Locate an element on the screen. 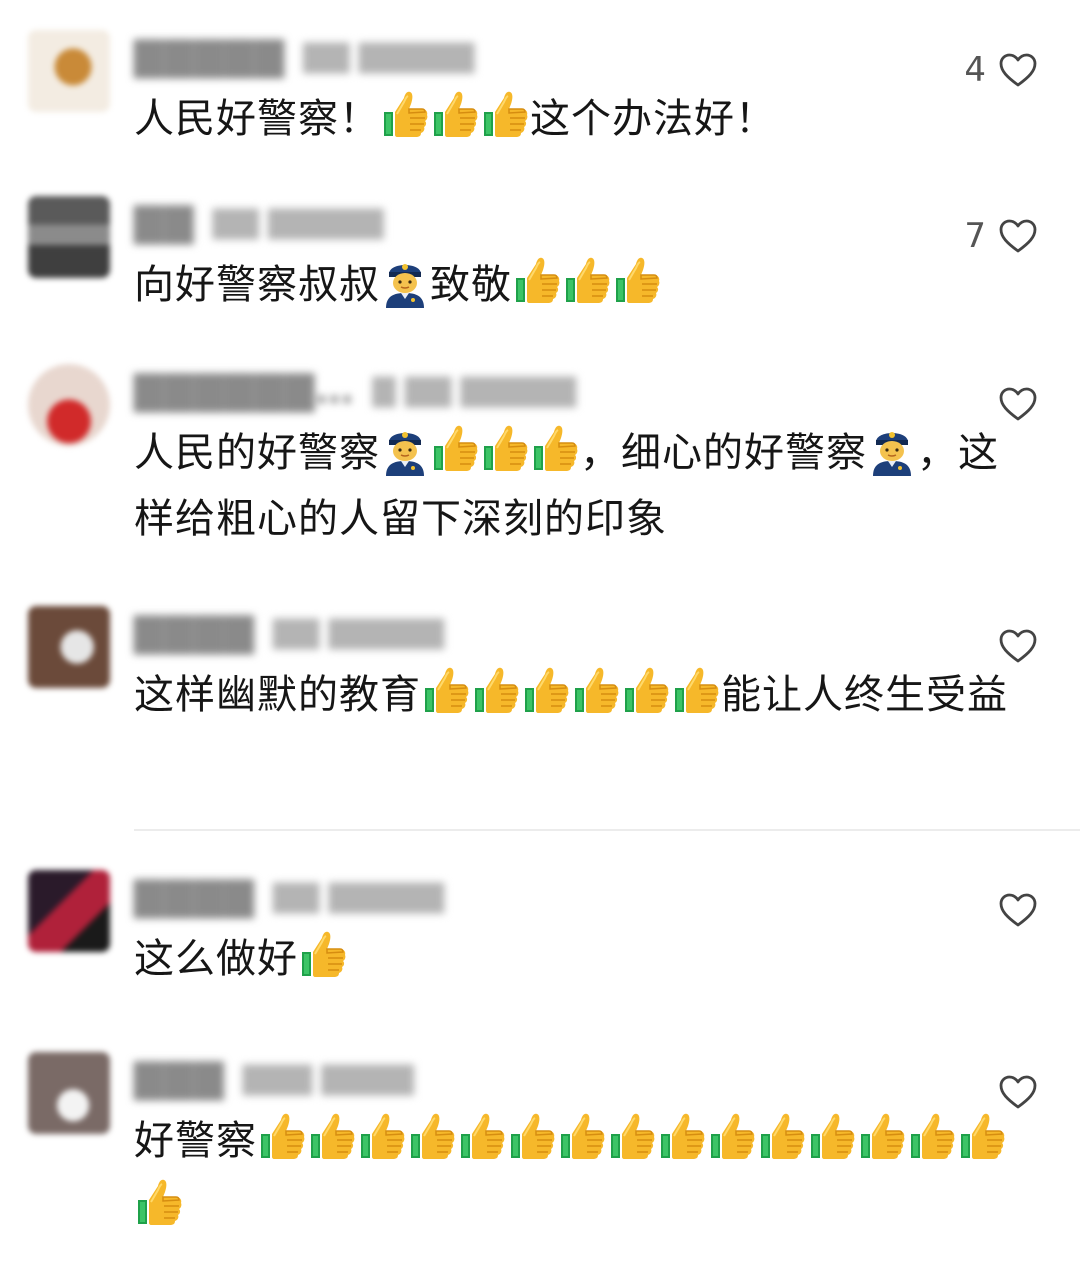 This screenshot has width=1080, height=1263. like-button: 4 is located at coordinates (1001, 70).